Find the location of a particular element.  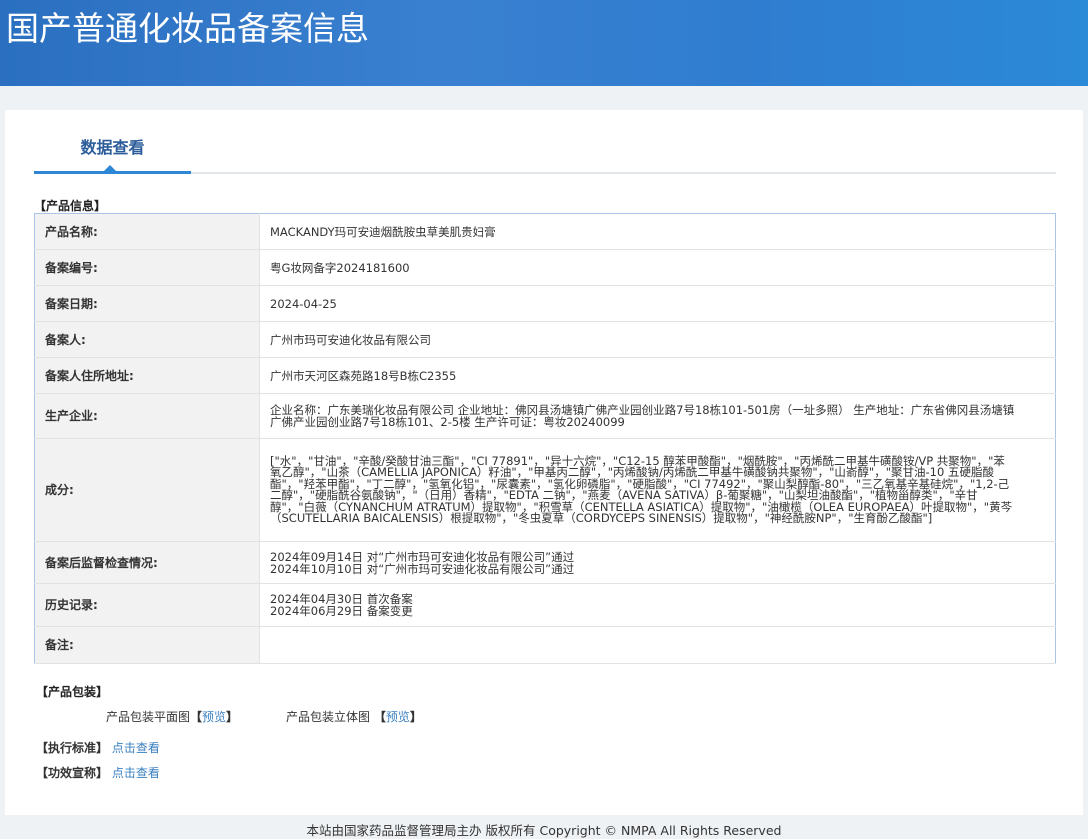

row-label: 备案人: is located at coordinates (147, 339).